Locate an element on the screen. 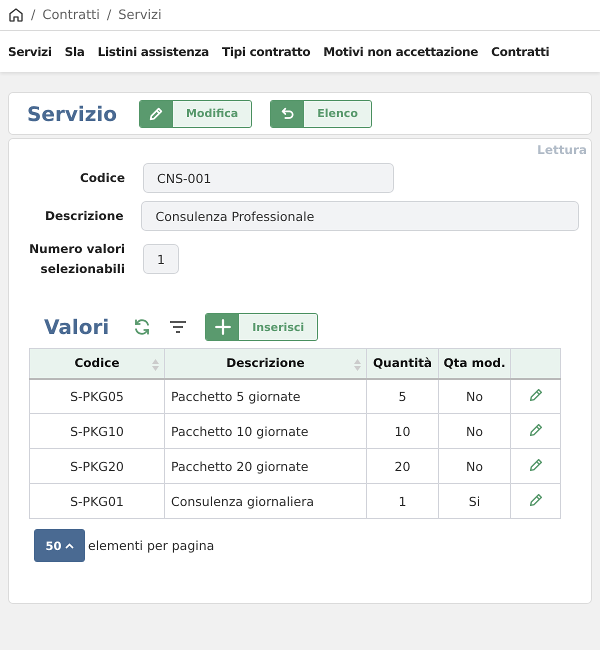 The width and height of the screenshot is (600, 650). table-cell: 5 is located at coordinates (402, 396).